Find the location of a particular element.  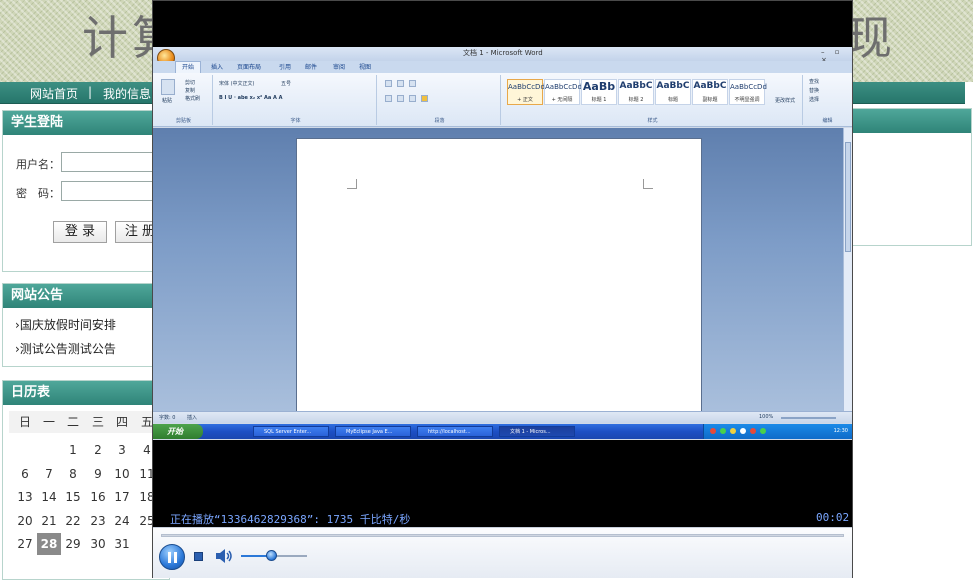

notice-item: ›测试公告测试公告 is located at coordinates (65, 348).